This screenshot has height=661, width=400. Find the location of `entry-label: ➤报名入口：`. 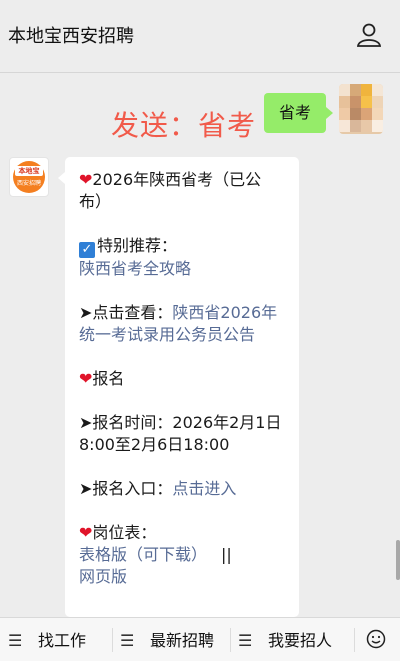

entry-label: ➤报名入口： is located at coordinates (126, 488).